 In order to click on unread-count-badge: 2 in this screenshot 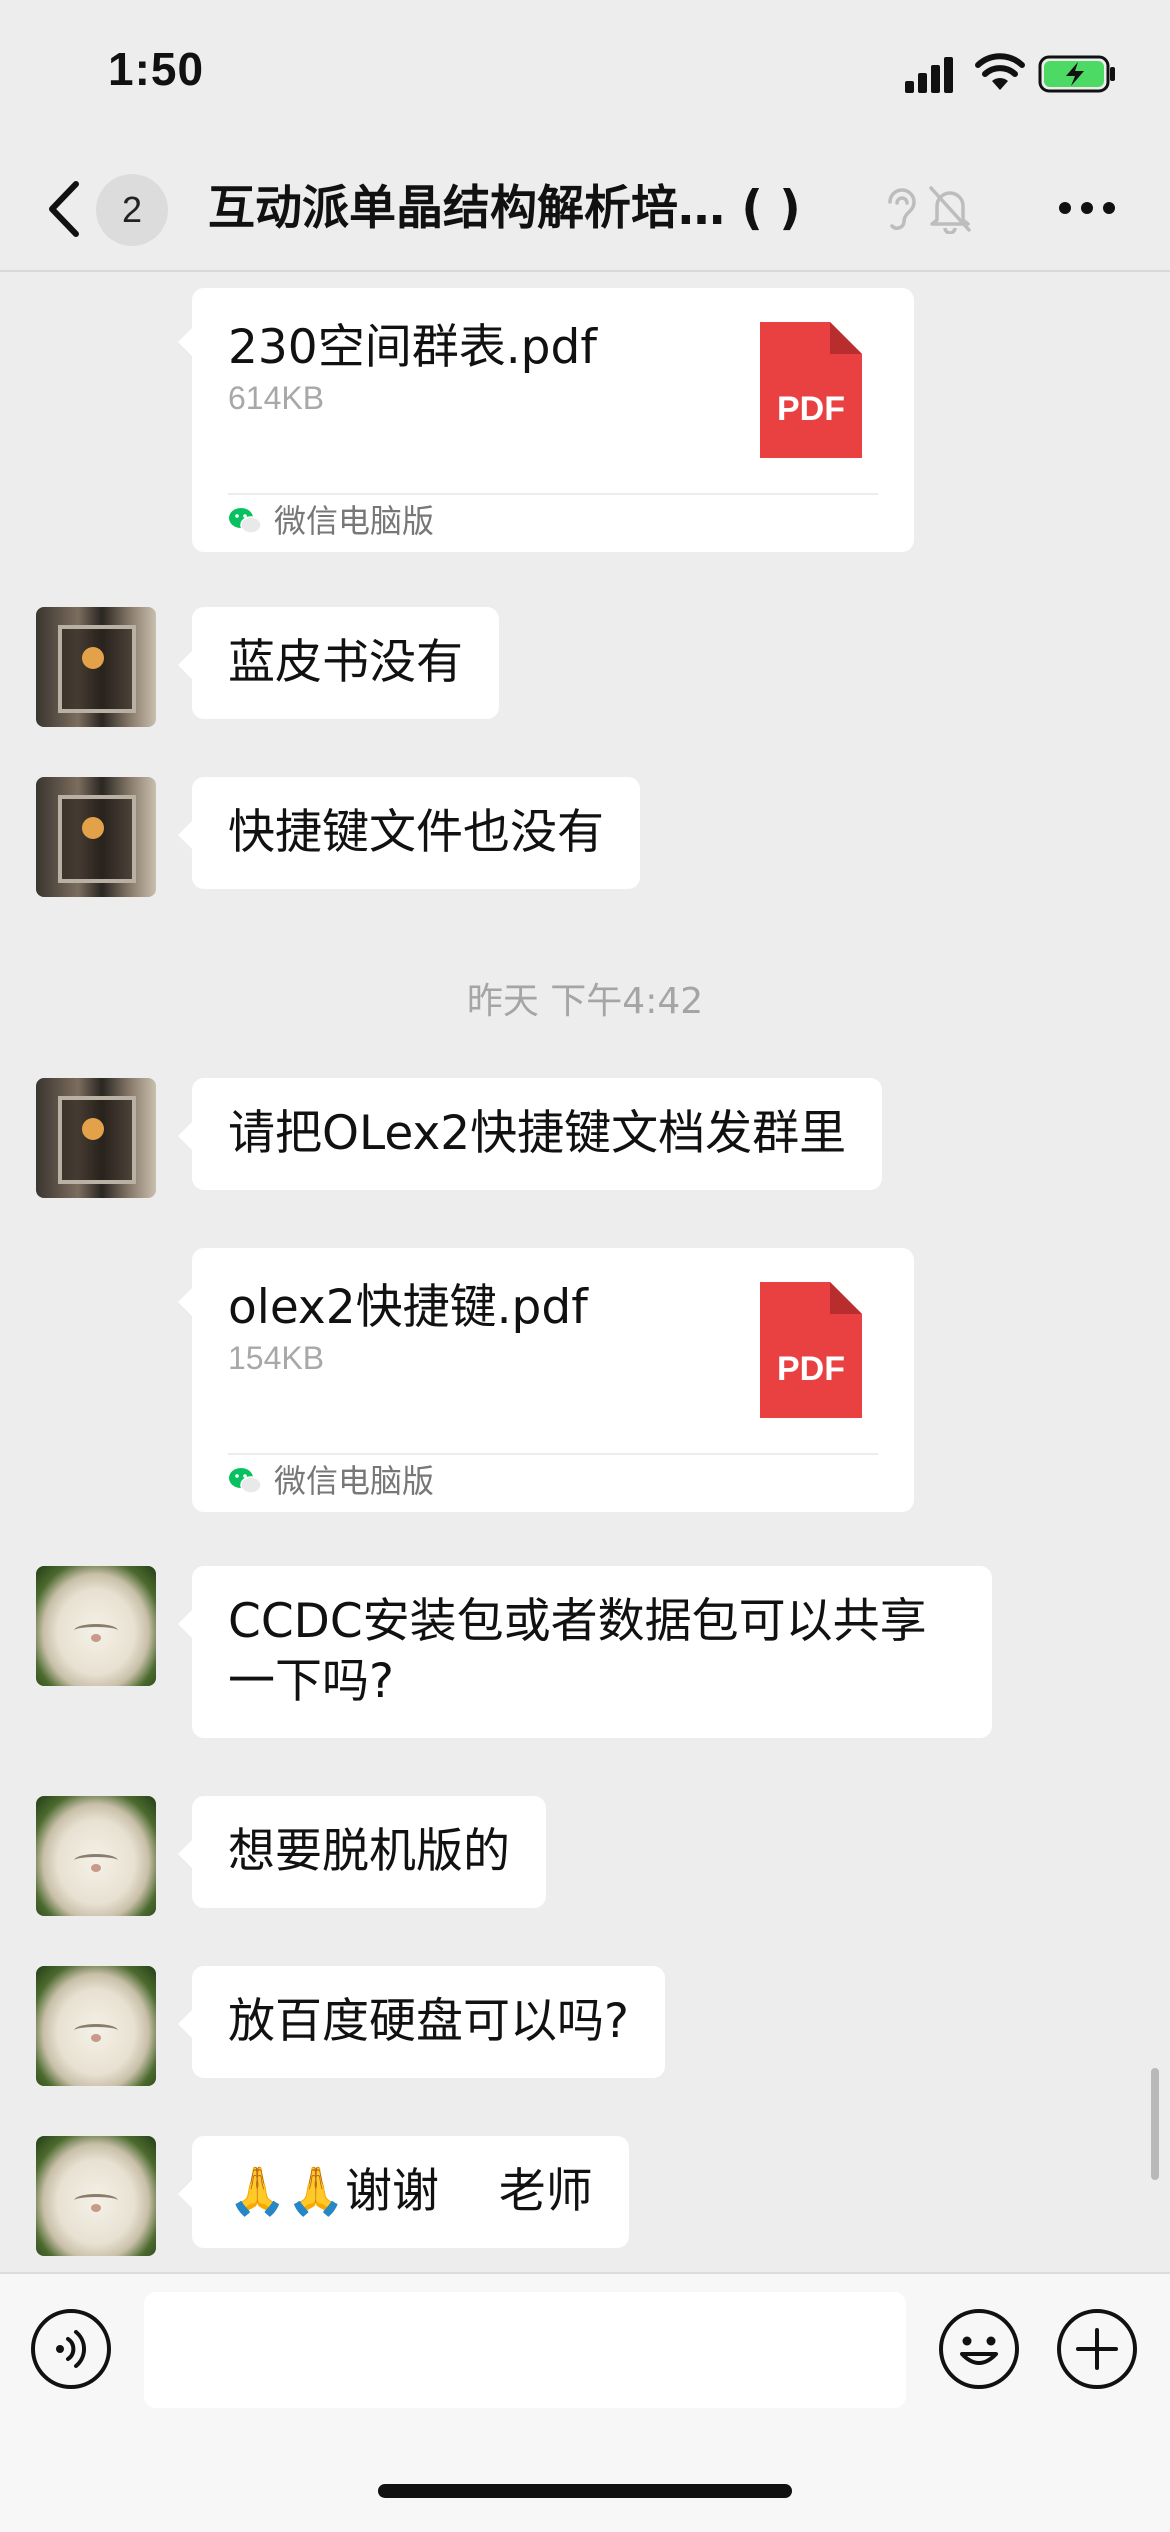, I will do `click(132, 210)`.